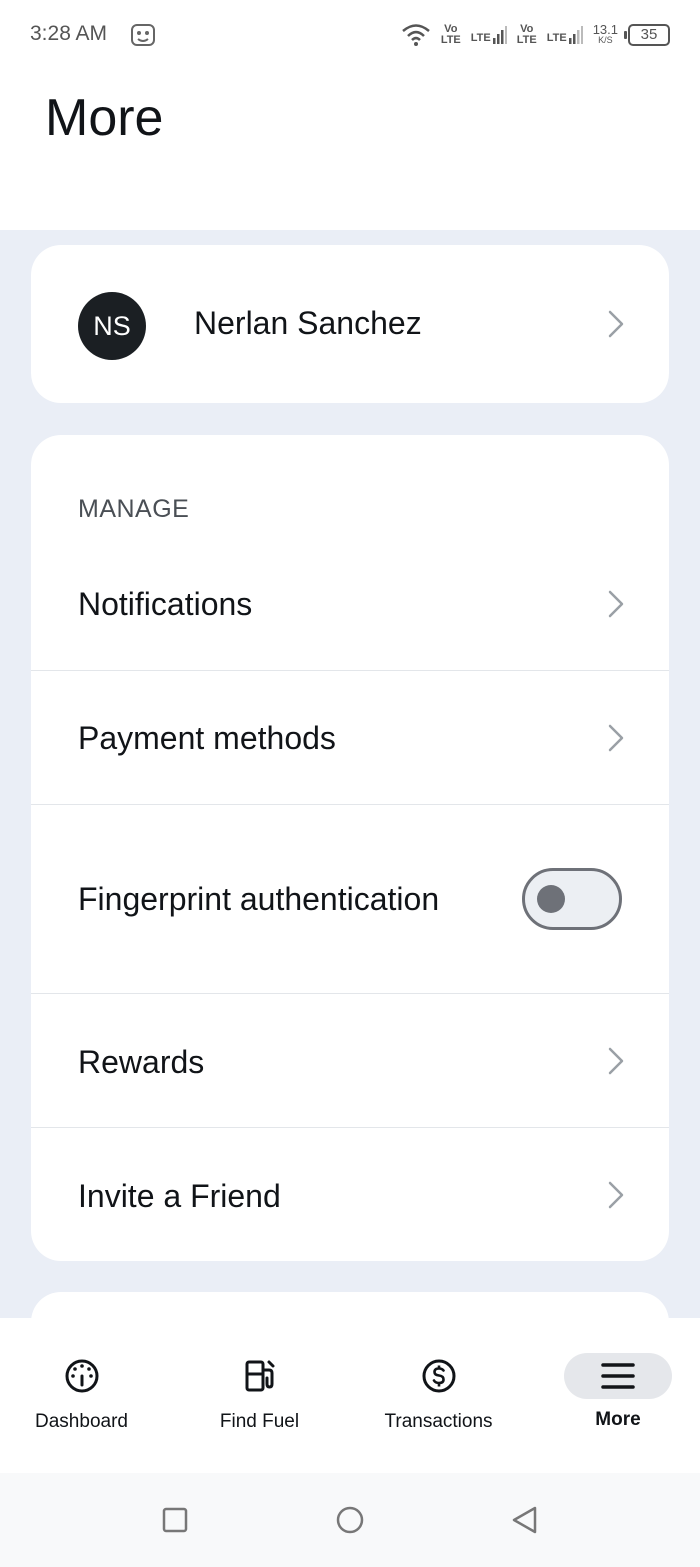  I want to click on status-indicators: Vo LTE LTE Vo LTE LTE 13.1 K/S 35, so click(535, 35).